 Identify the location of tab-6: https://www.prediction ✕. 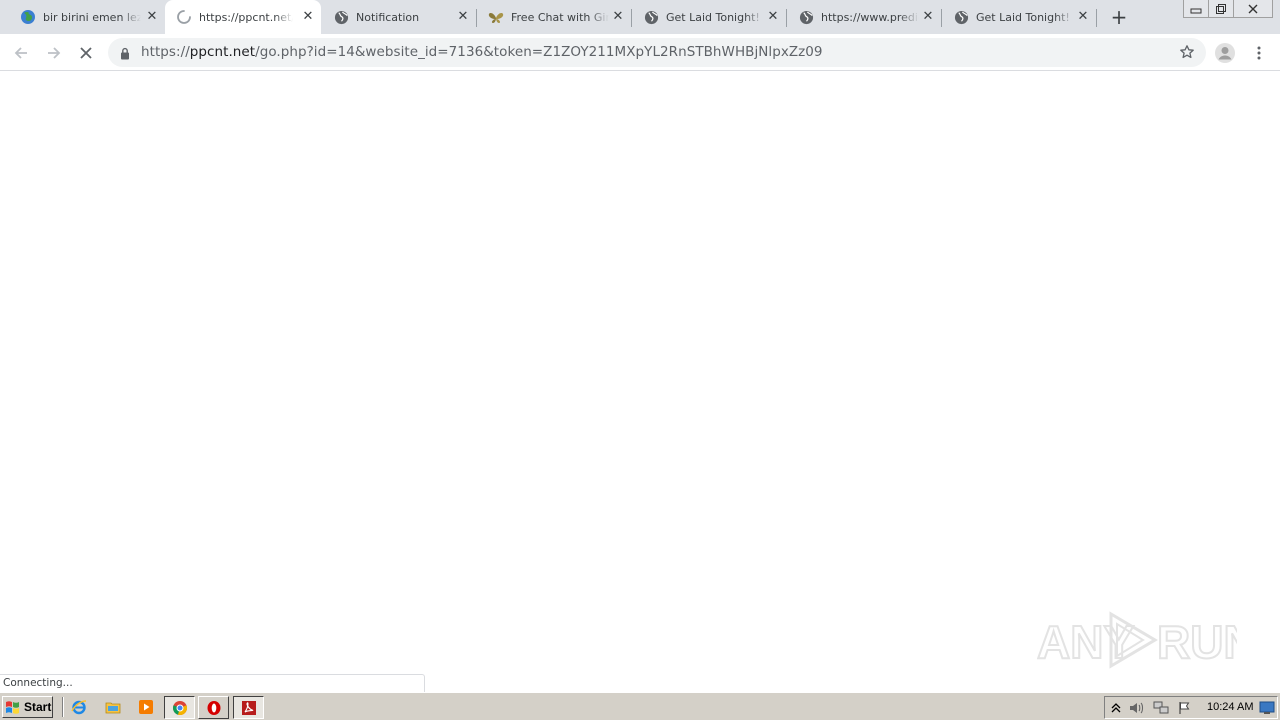
(864, 17).